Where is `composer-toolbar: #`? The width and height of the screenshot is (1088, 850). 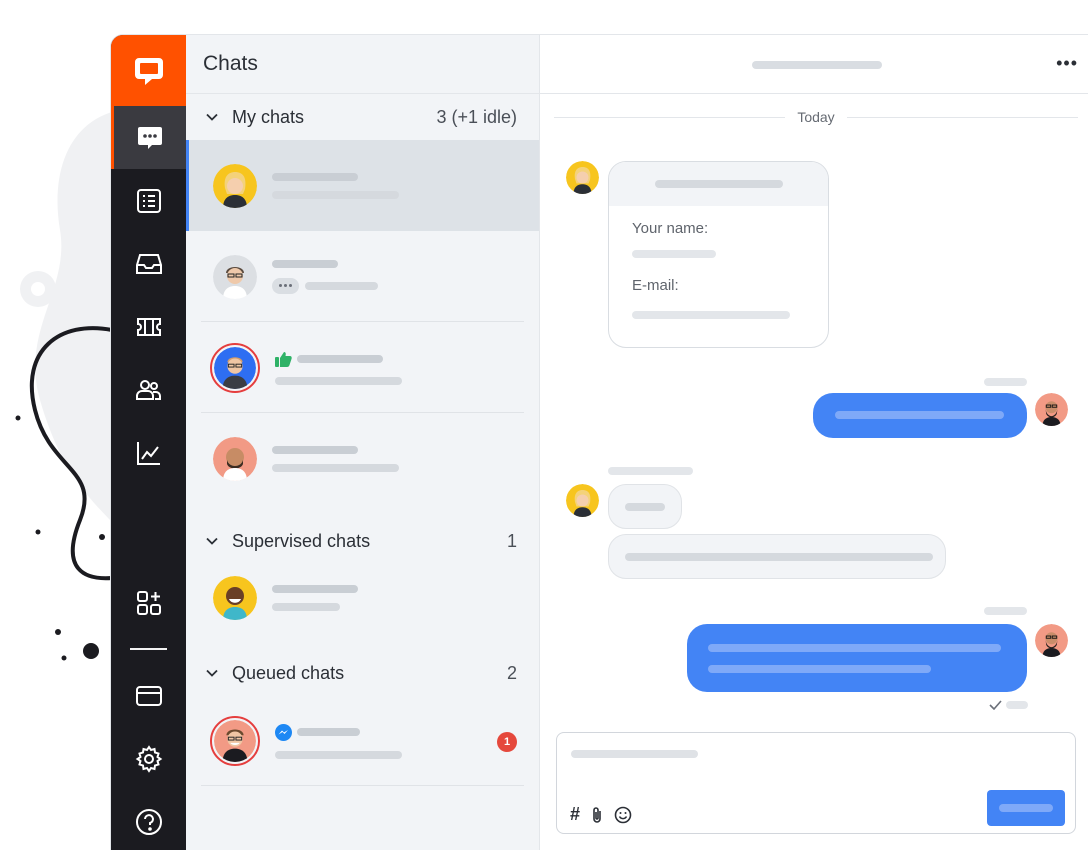 composer-toolbar: # is located at coordinates (601, 814).